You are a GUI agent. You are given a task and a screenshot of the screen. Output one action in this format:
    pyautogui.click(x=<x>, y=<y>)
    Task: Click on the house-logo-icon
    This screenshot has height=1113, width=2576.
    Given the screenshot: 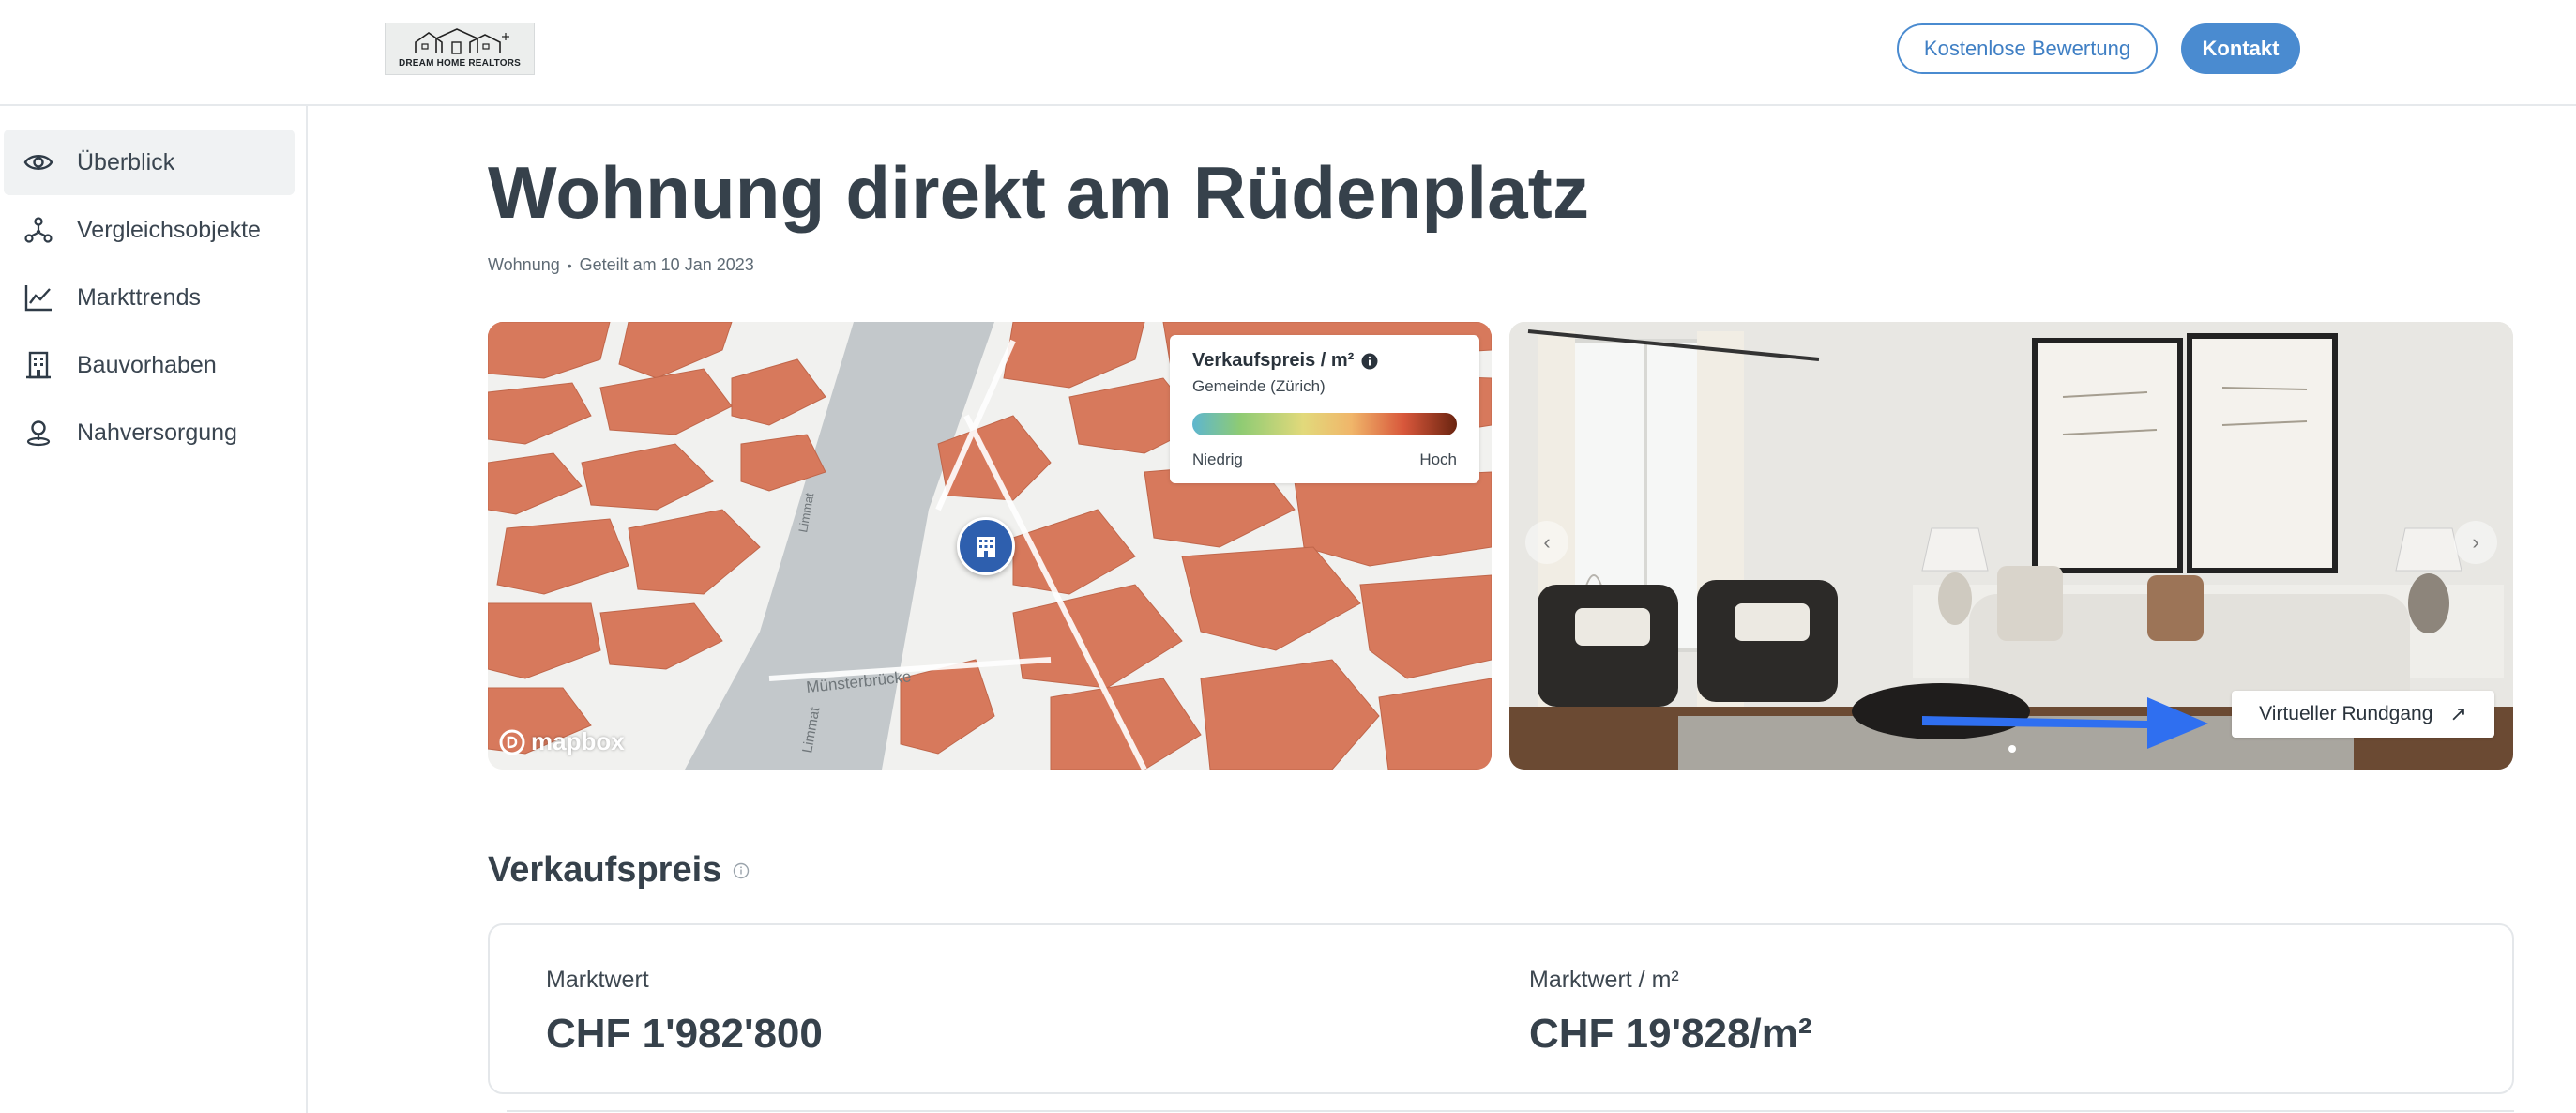 What is the action you would take?
    pyautogui.click(x=462, y=41)
    